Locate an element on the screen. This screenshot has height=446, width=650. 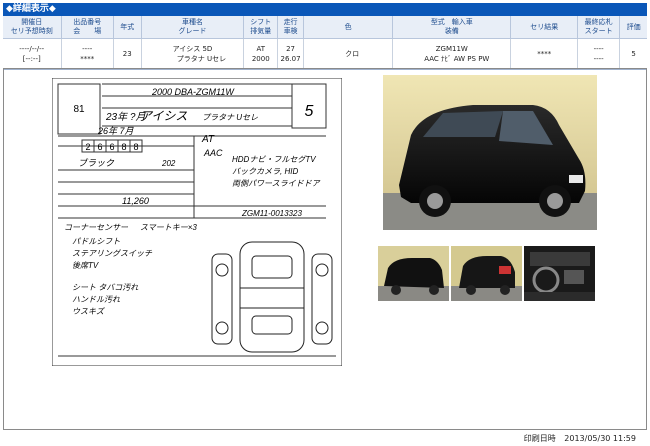
sheet-point-1: HDDナビ・フルセグTV is located at coordinates (274, 159).